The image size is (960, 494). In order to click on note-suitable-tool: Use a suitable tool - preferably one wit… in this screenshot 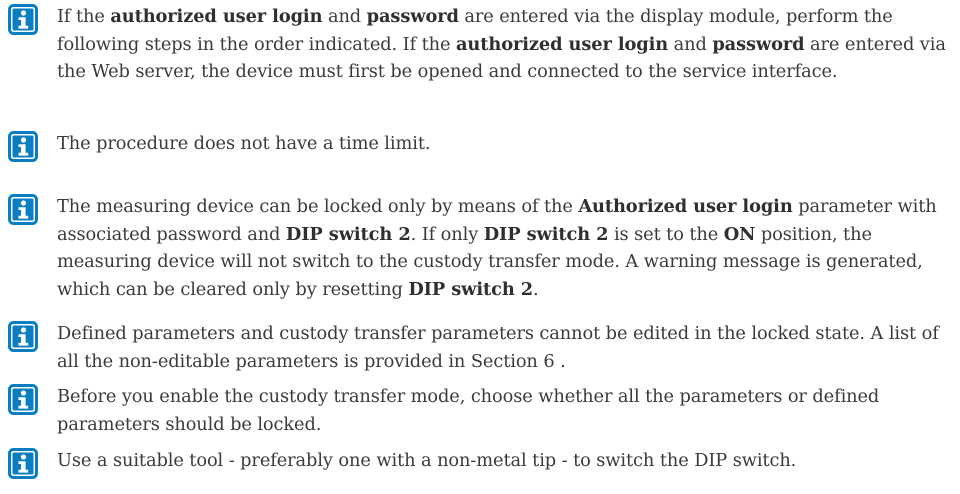, I will do `click(482, 463)`.